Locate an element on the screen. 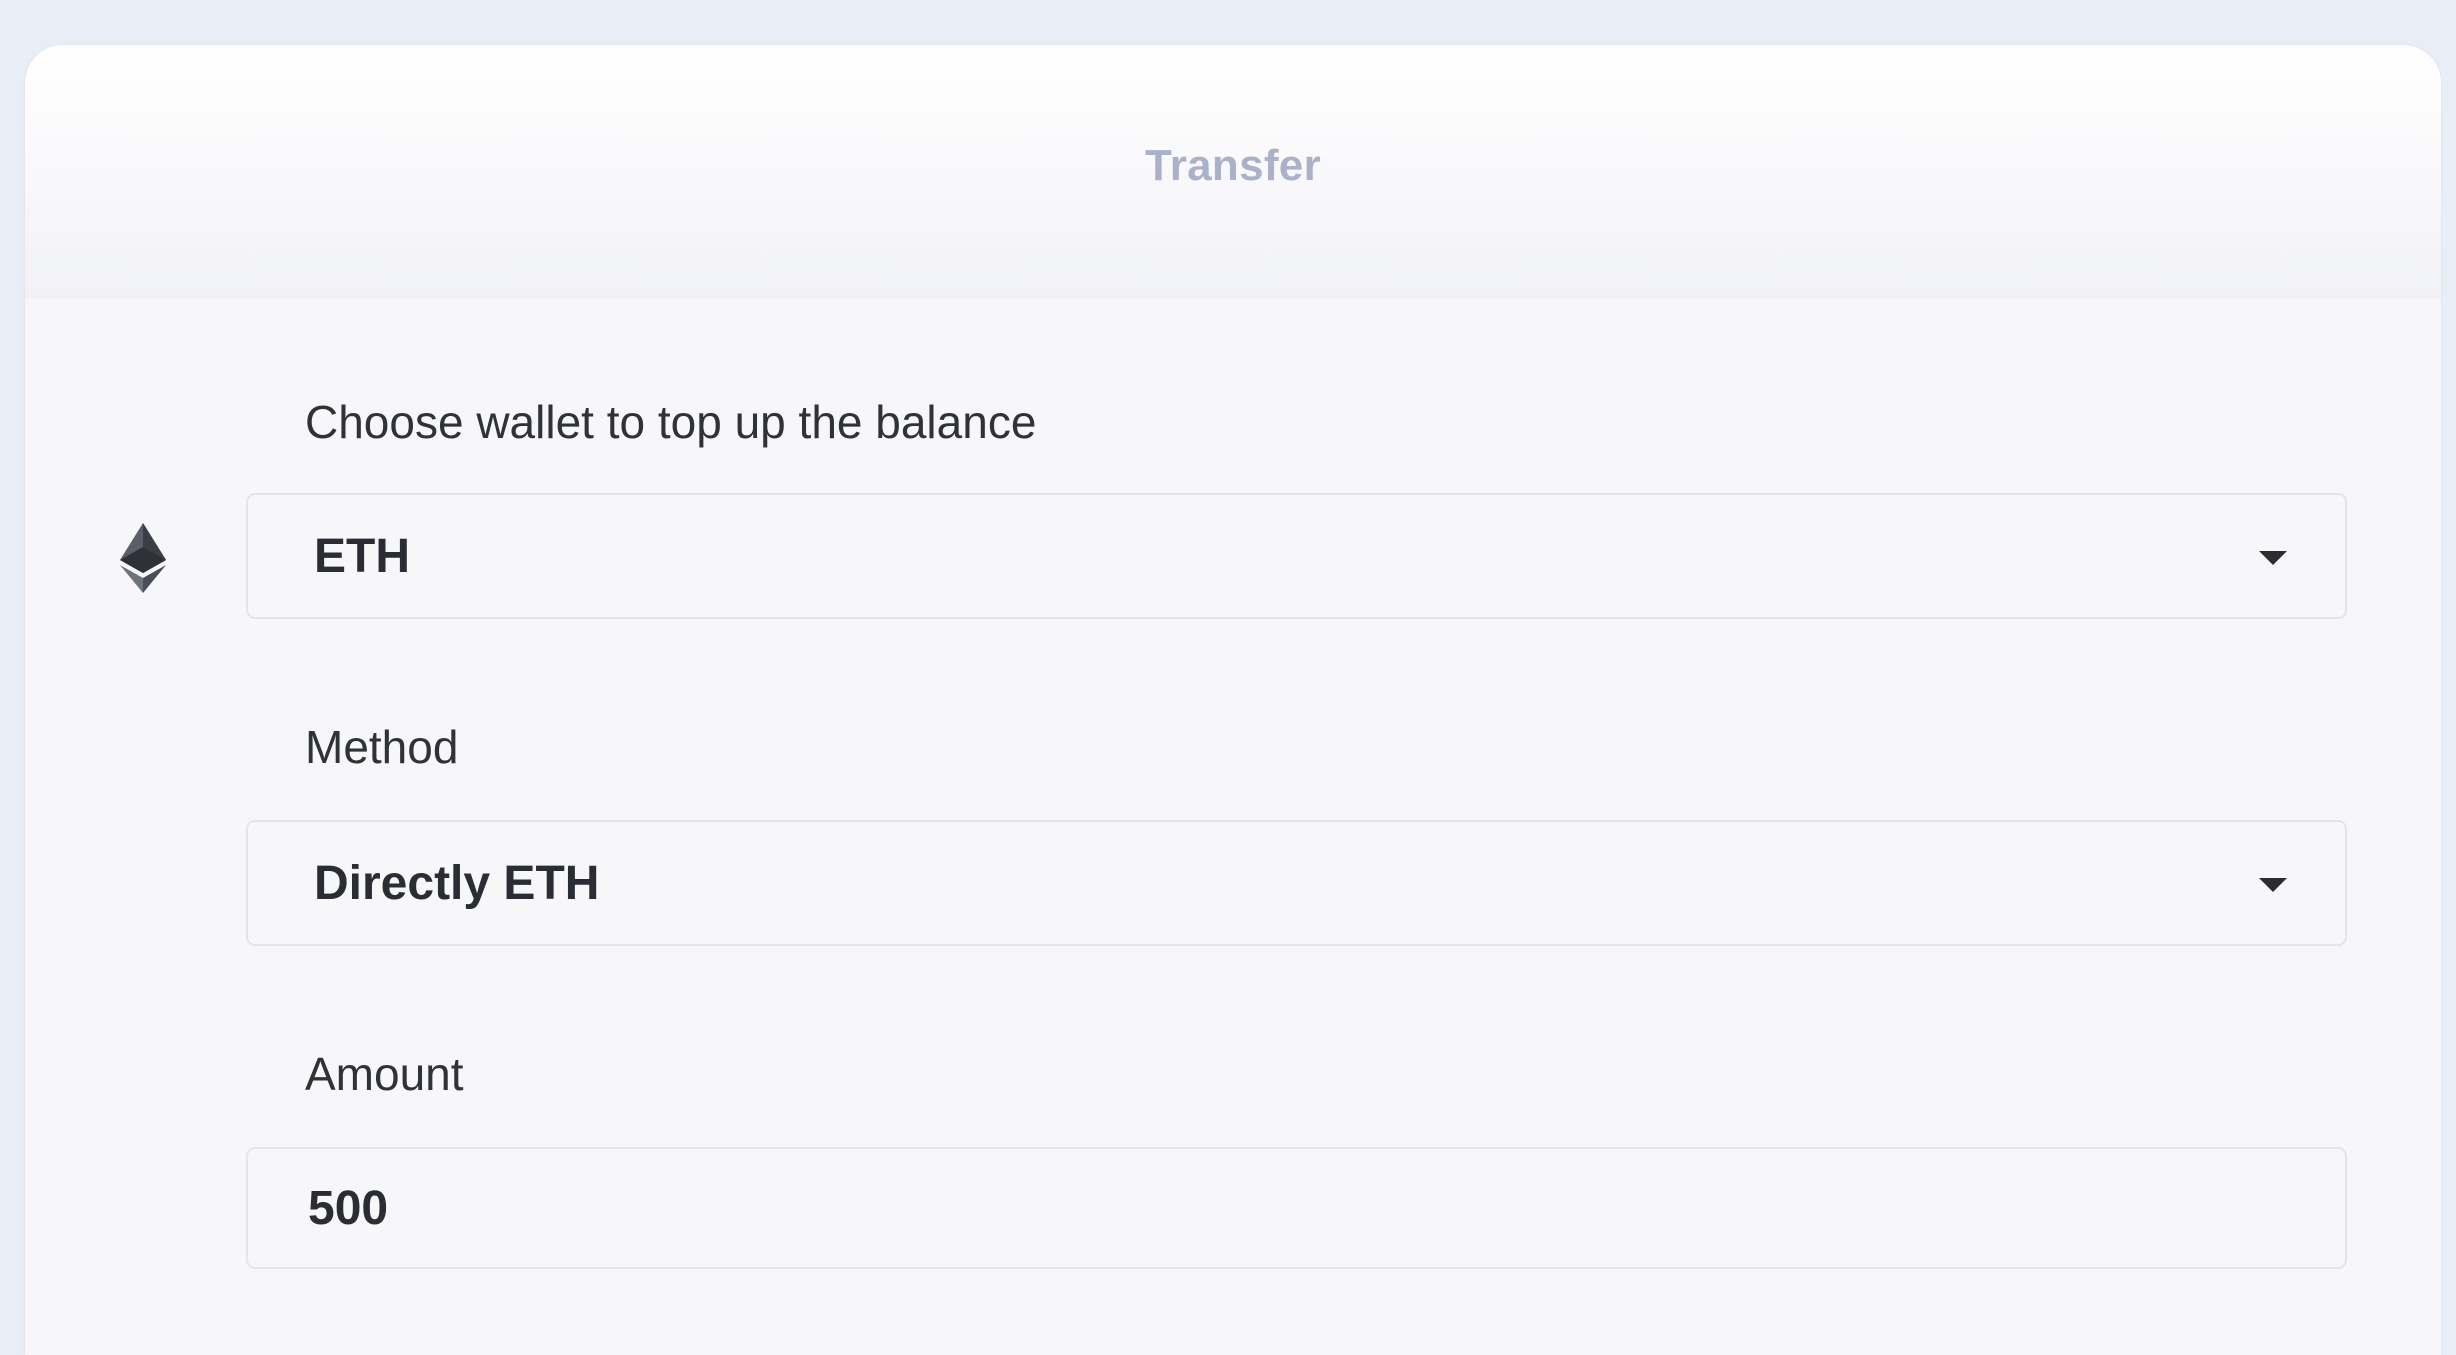 The height and width of the screenshot is (1355, 2456). wallet-selected-value: ETH is located at coordinates (362, 556).